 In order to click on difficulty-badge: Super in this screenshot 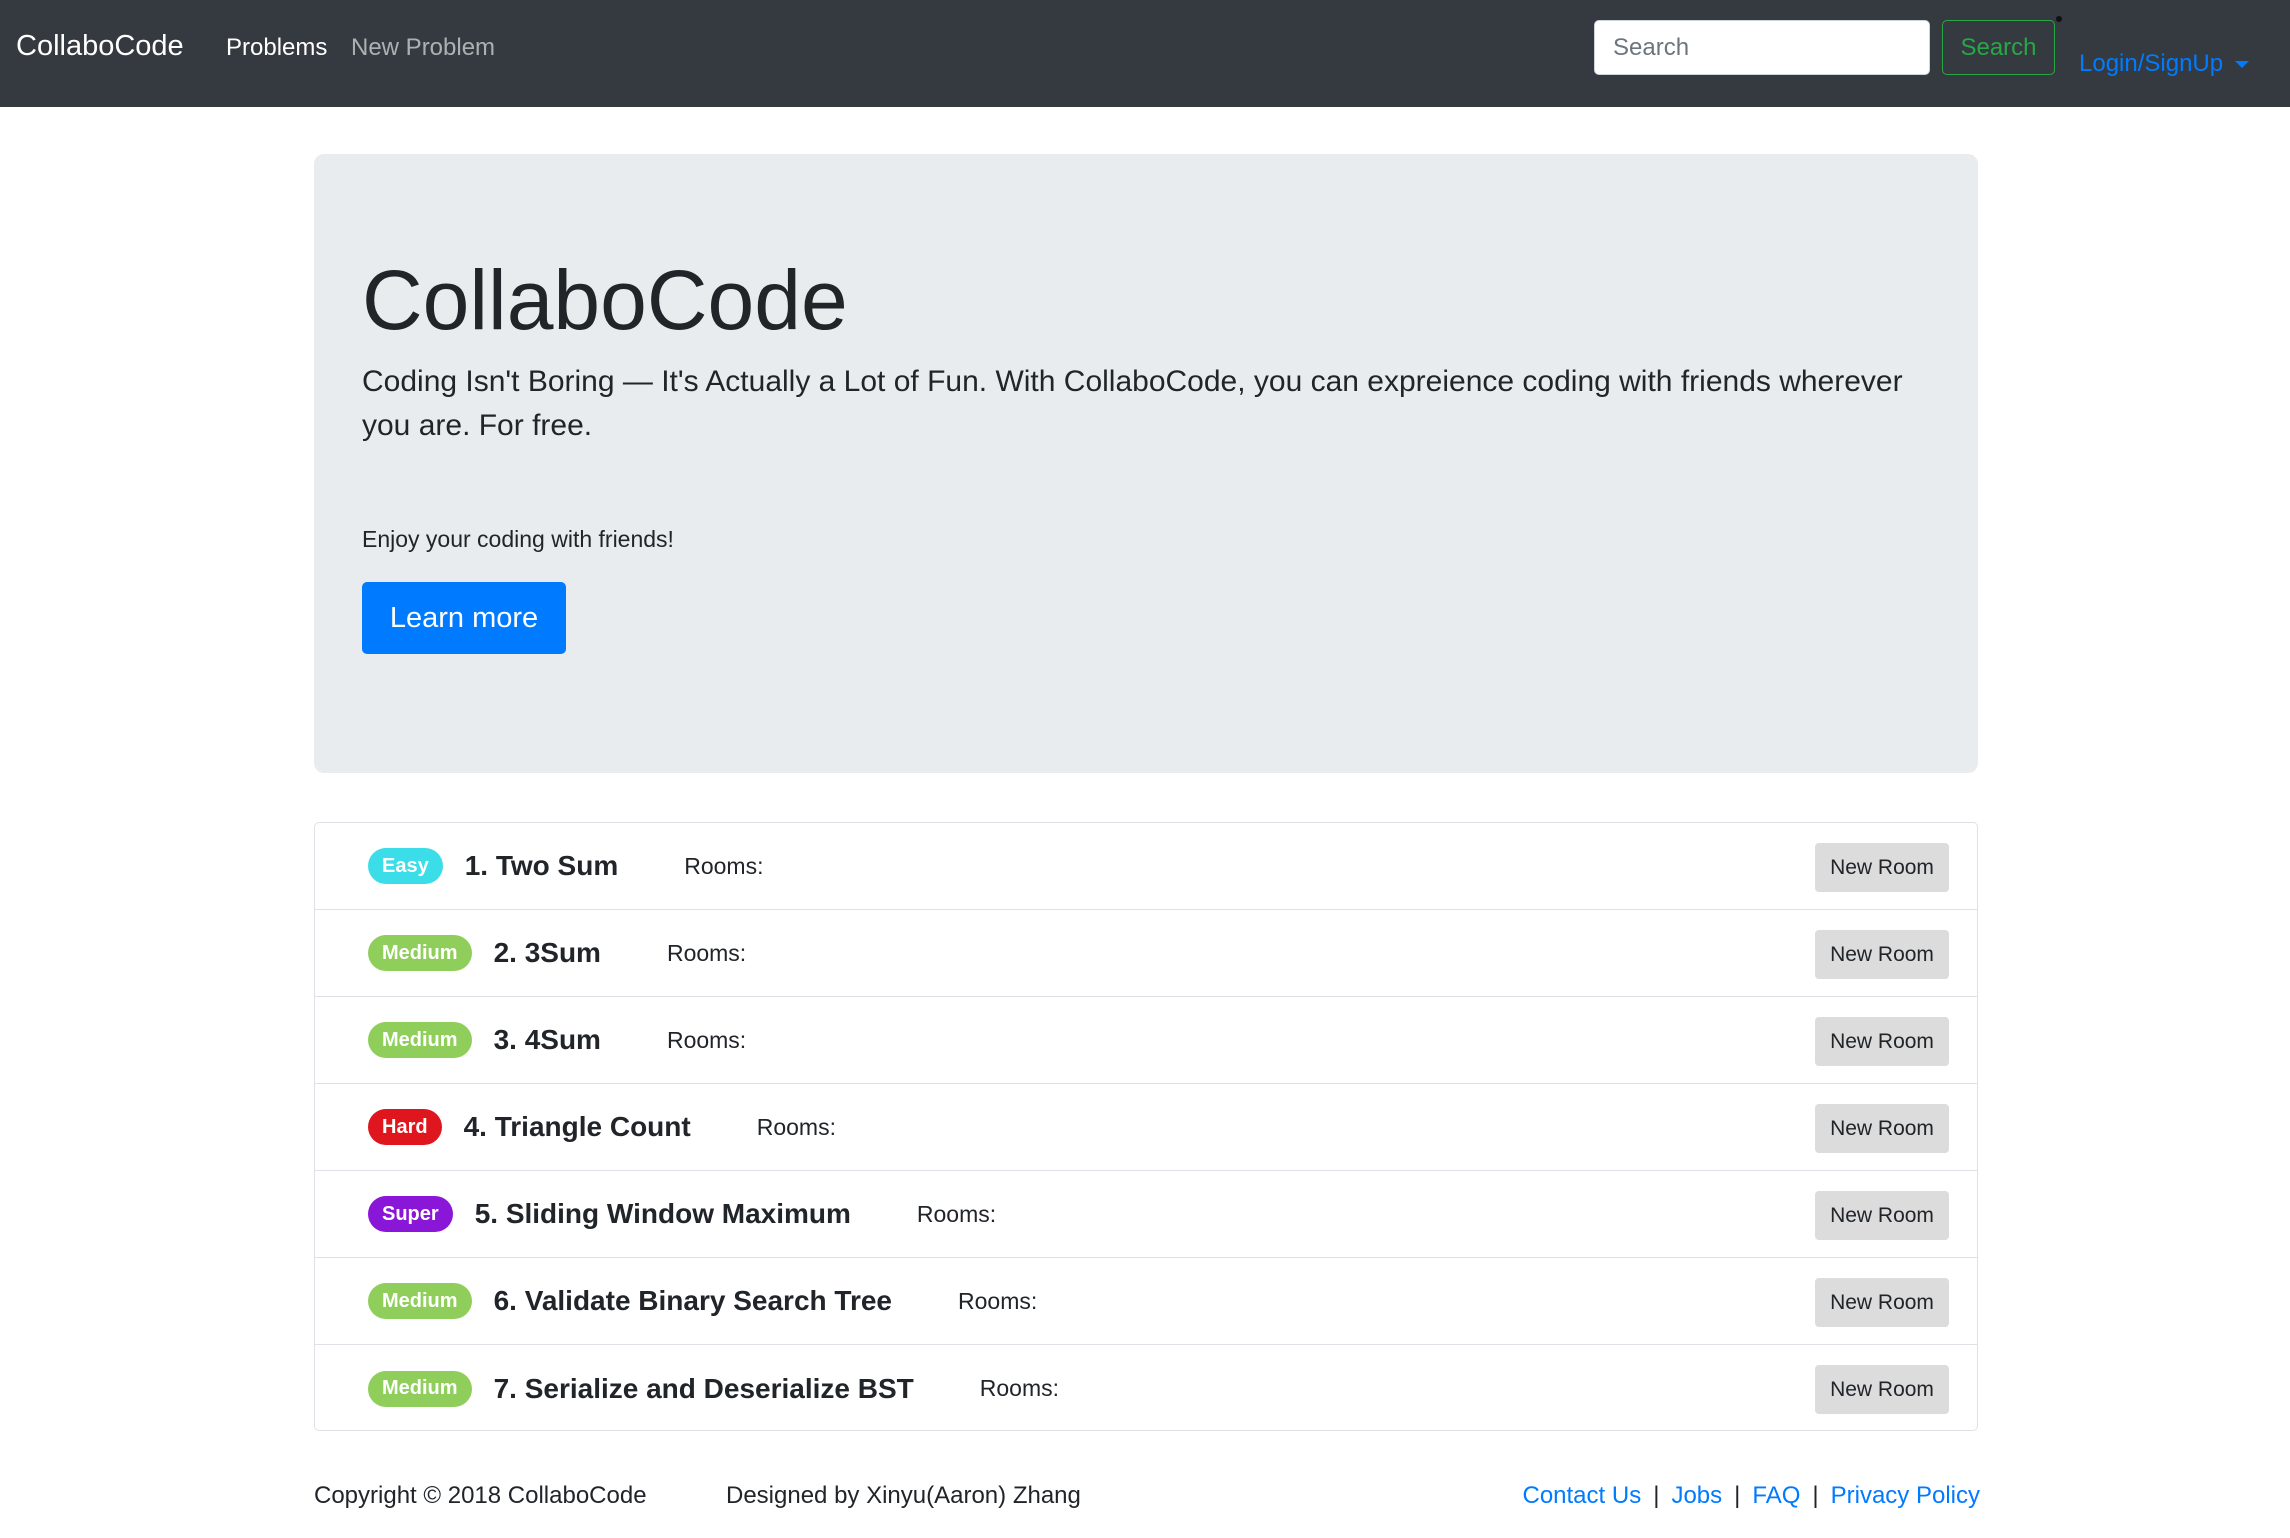, I will do `click(410, 1214)`.